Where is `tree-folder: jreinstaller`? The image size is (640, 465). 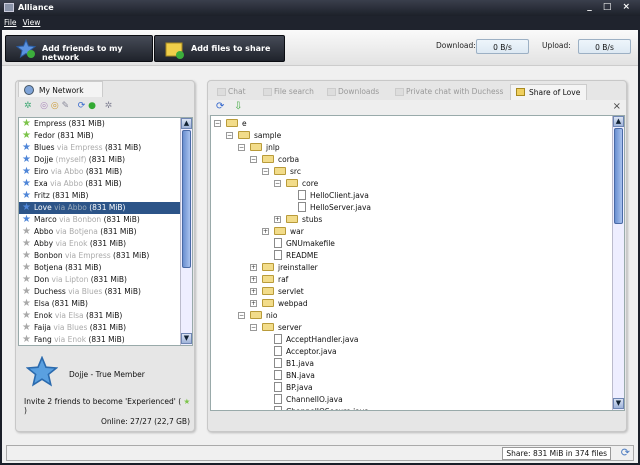
tree-folder: jreinstaller is located at coordinates (290, 268).